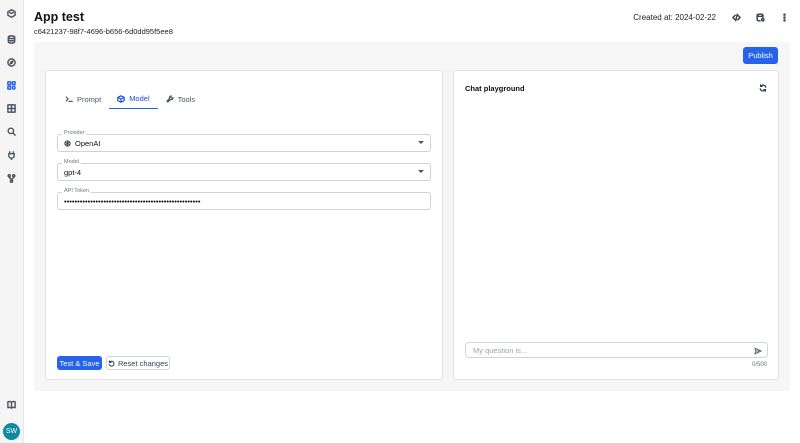 This screenshot has height=443, width=800. Describe the element at coordinates (608, 350) in the screenshot. I see `chat-question-input` at that location.